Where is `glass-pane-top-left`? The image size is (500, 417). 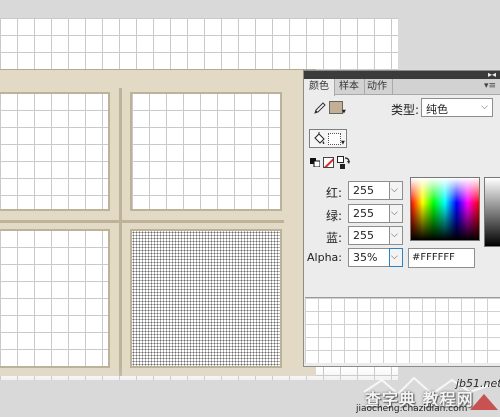
glass-pane-top-left is located at coordinates (55, 151).